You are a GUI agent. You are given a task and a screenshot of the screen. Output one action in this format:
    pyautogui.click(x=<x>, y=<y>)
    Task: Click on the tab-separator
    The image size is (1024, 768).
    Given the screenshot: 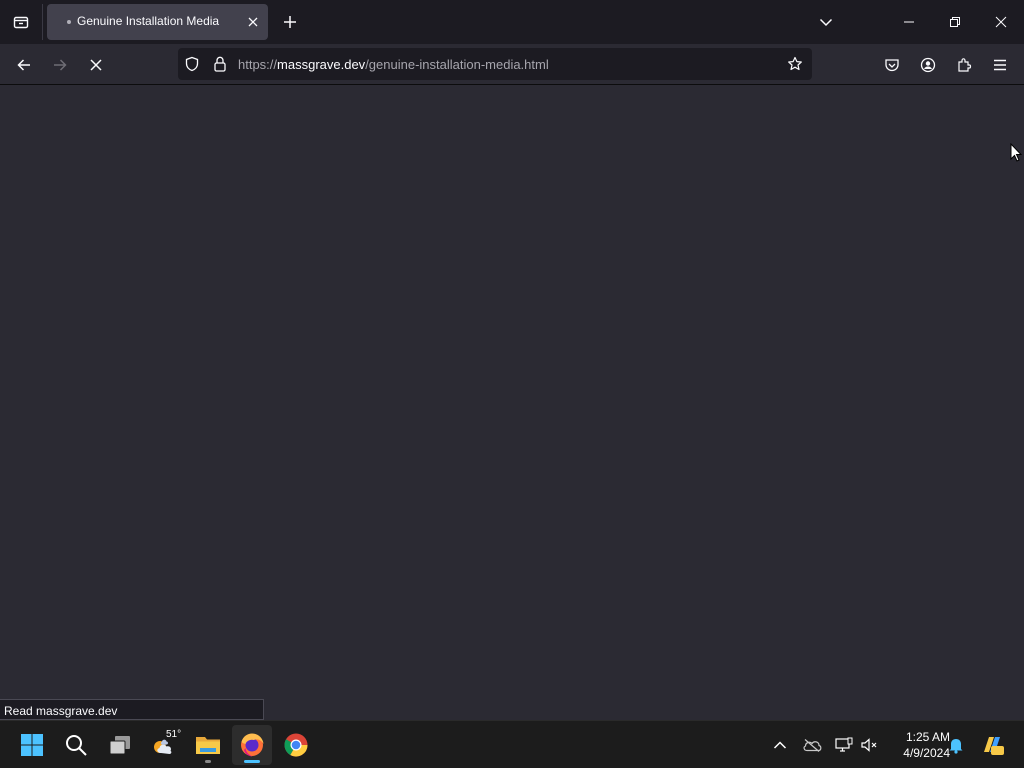 What is the action you would take?
    pyautogui.click(x=42, y=22)
    